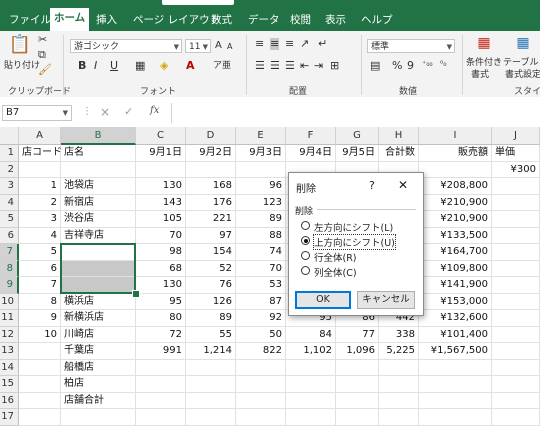 Image resolution: width=540 pixels, height=426 pixels. What do you see at coordinates (443, 64) in the screenshot?
I see `decrease-decimal-icon: ⁰₀` at bounding box center [443, 64].